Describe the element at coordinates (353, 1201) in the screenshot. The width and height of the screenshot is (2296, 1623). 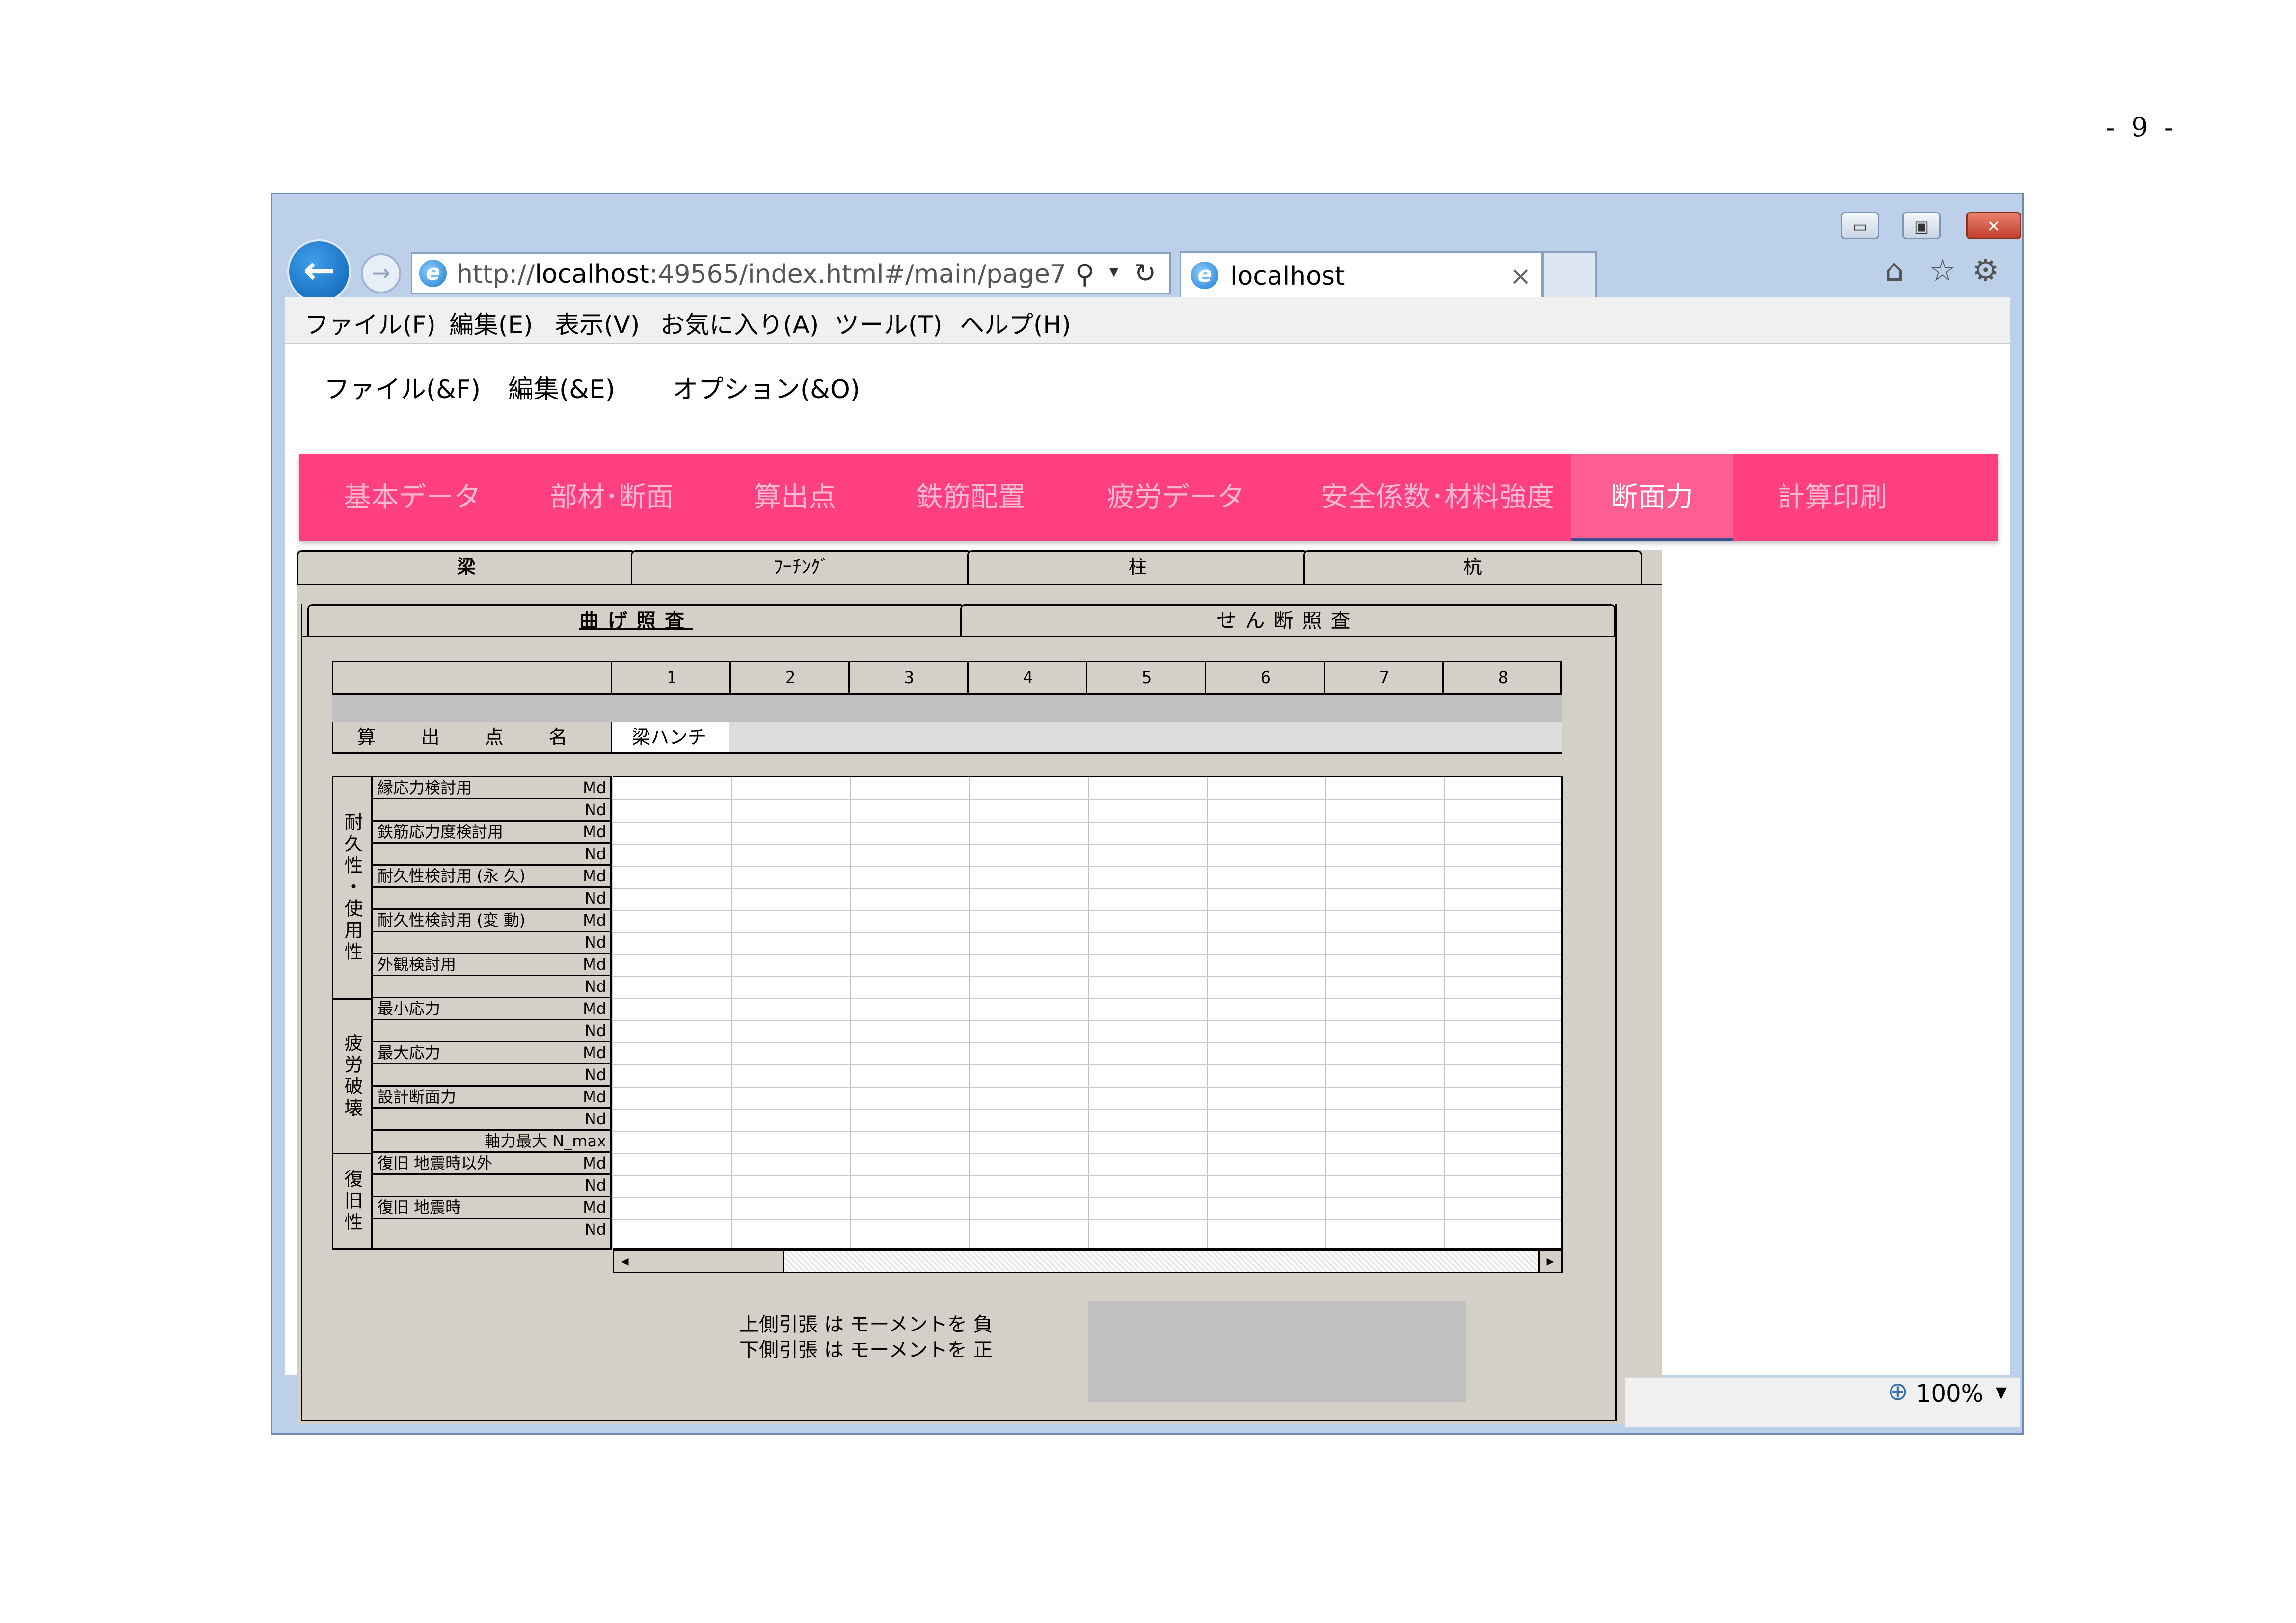
I see `group-restorability: 復旧性` at that location.